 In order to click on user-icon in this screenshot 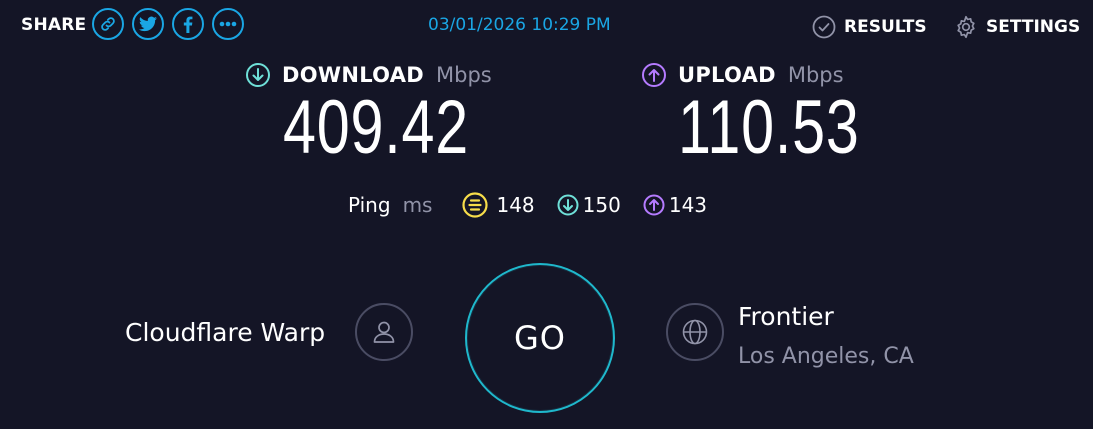, I will do `click(384, 332)`.